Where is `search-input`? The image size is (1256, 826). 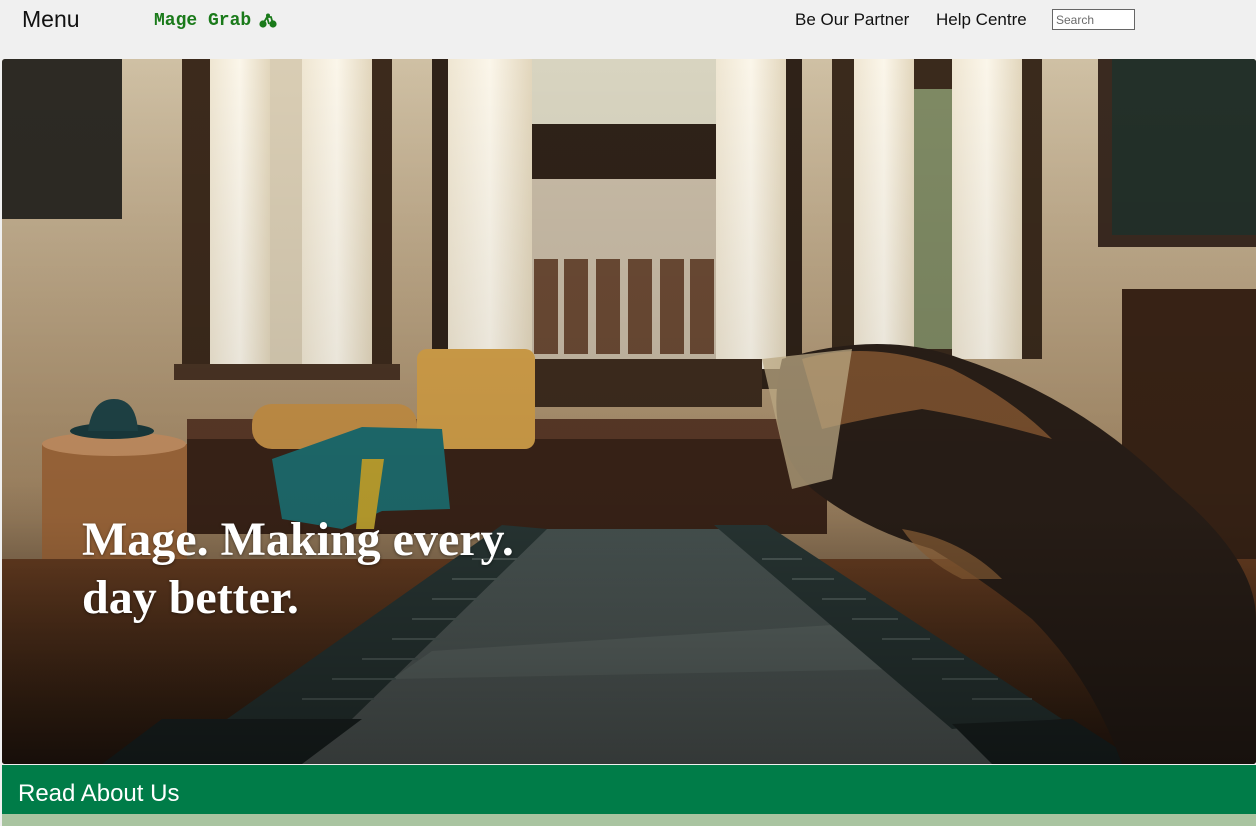
search-input is located at coordinates (1093, 19).